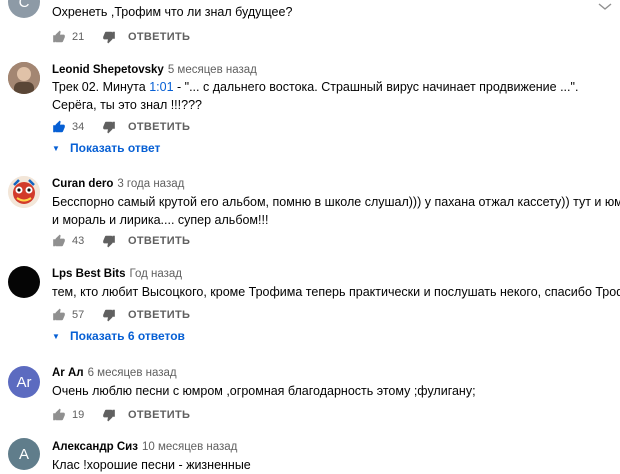 This screenshot has height=474, width=620. Describe the element at coordinates (212, 70) in the screenshot. I see `timestamp: 5 месяцев назад` at that location.